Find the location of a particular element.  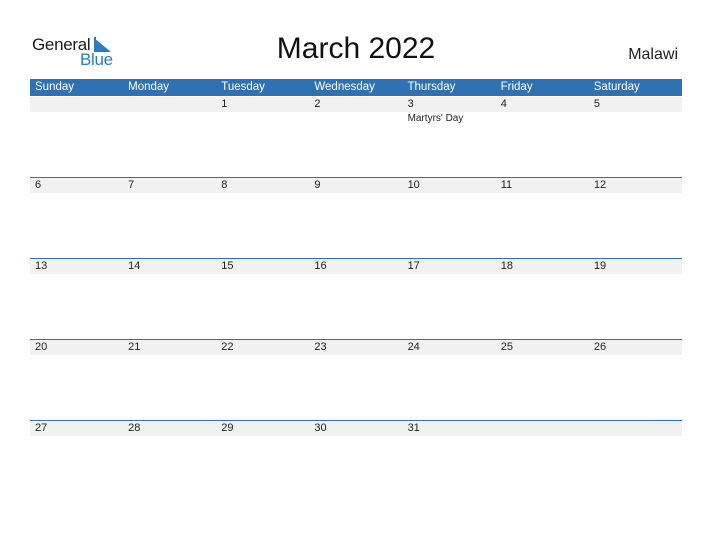

day-cell: 28 is located at coordinates (169, 461).